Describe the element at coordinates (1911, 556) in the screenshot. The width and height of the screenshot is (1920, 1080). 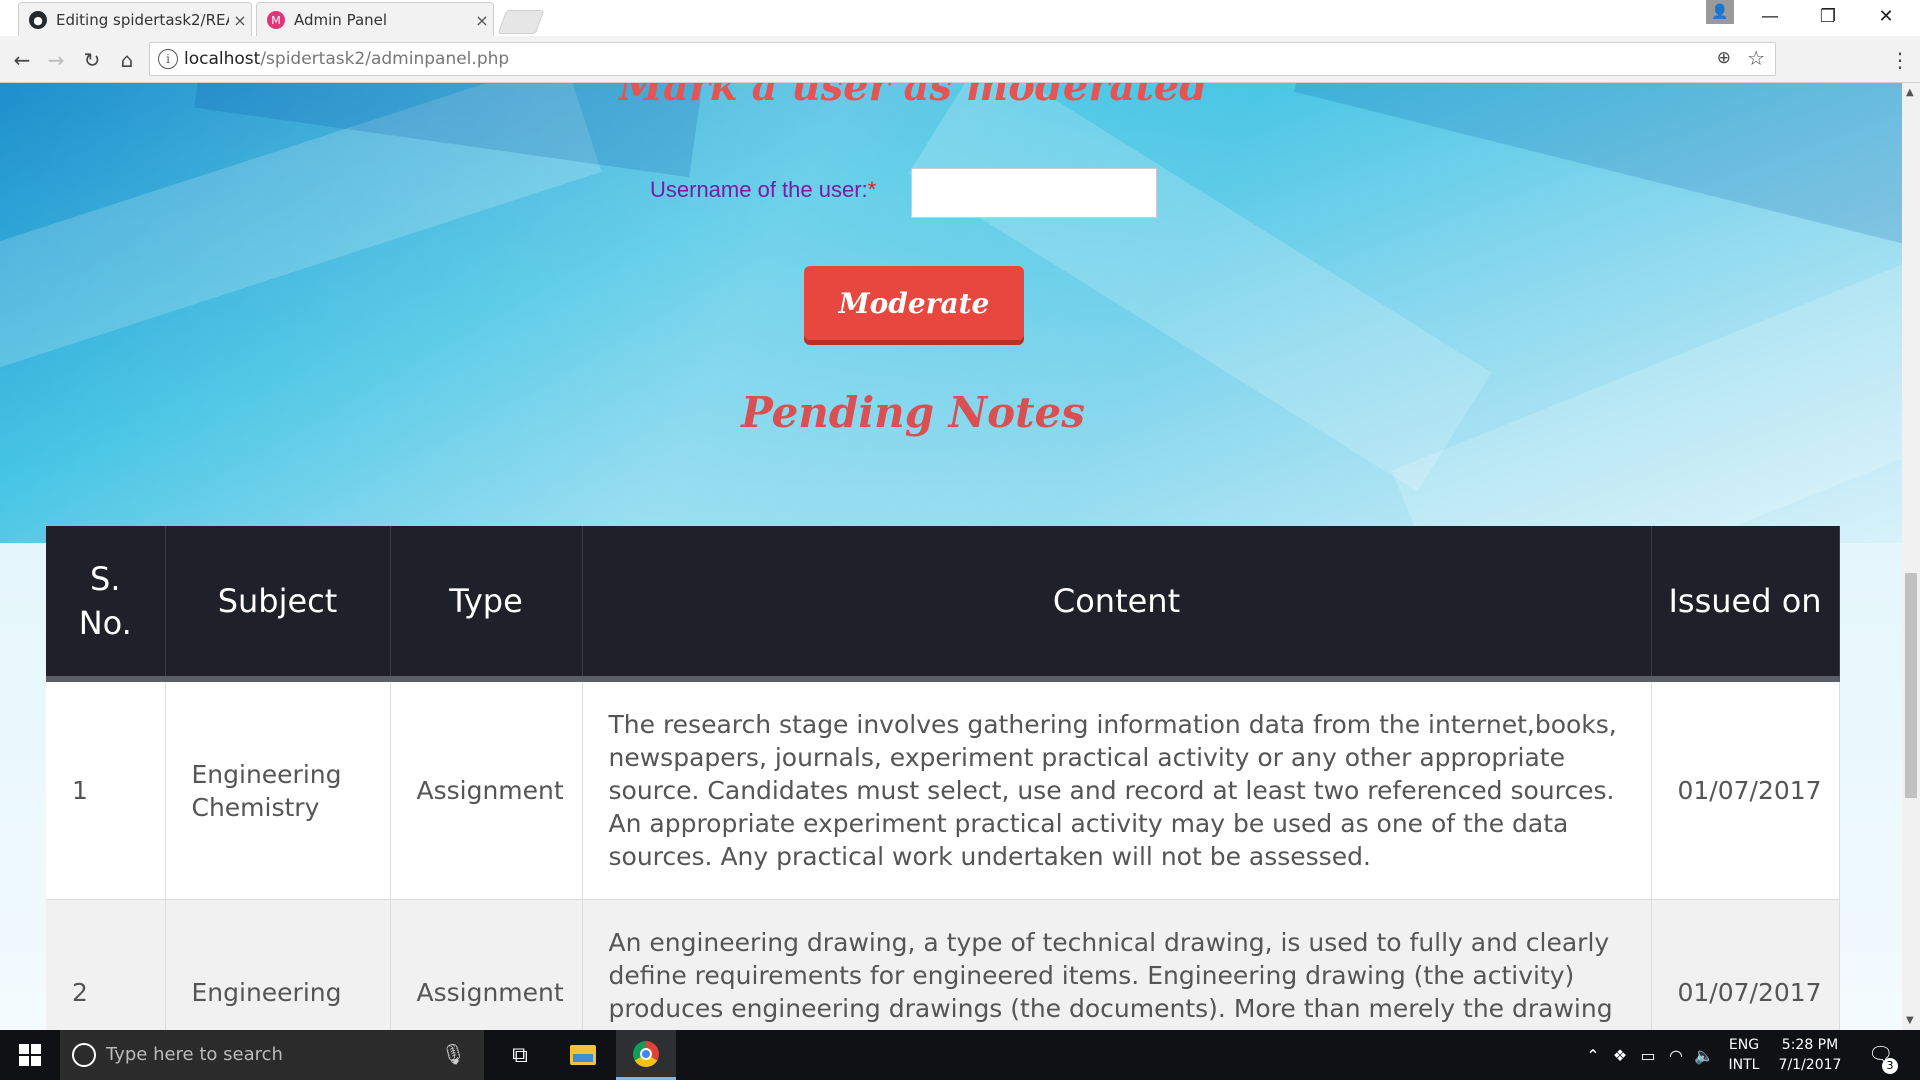
I see `page-scrollbar: ▲ ▼` at that location.